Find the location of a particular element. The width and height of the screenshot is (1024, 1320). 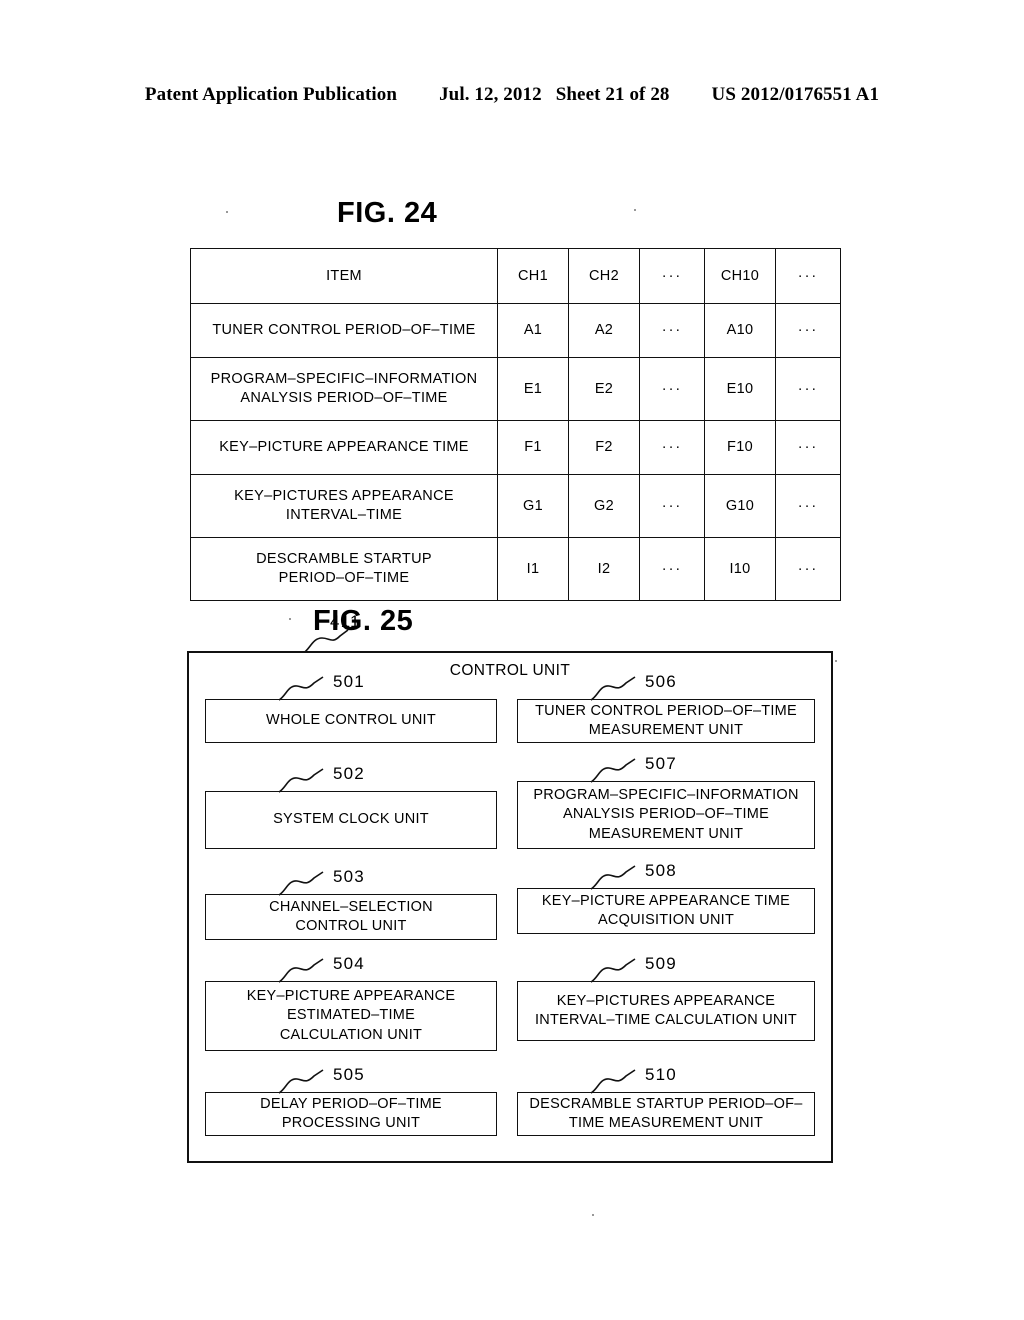

unit-box-501: WHOLE CONTROL UNIT is located at coordinates (351, 721).